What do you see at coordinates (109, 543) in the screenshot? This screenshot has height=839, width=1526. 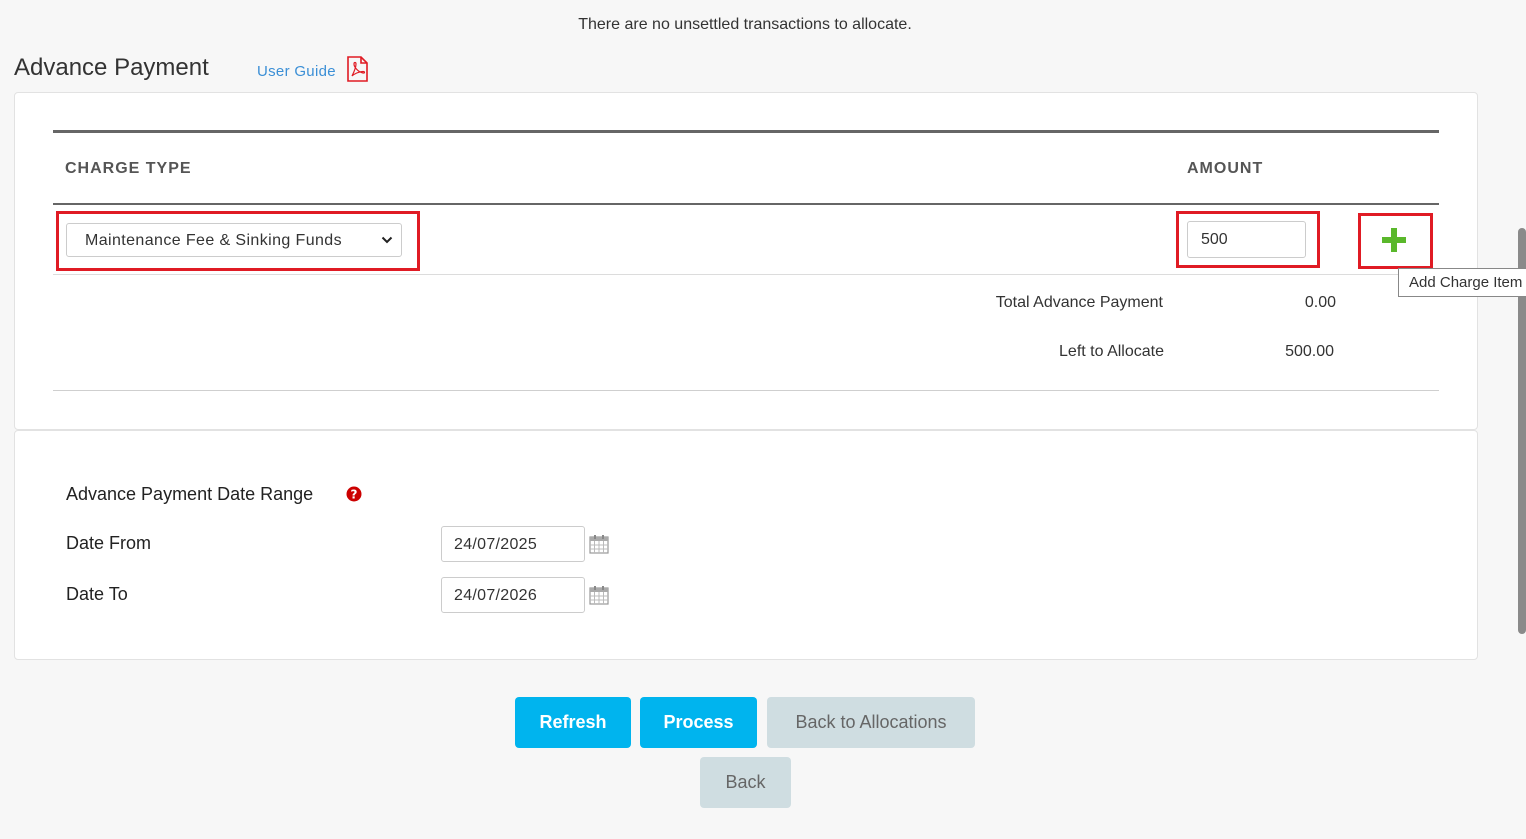 I see `date-from-label: Date From` at bounding box center [109, 543].